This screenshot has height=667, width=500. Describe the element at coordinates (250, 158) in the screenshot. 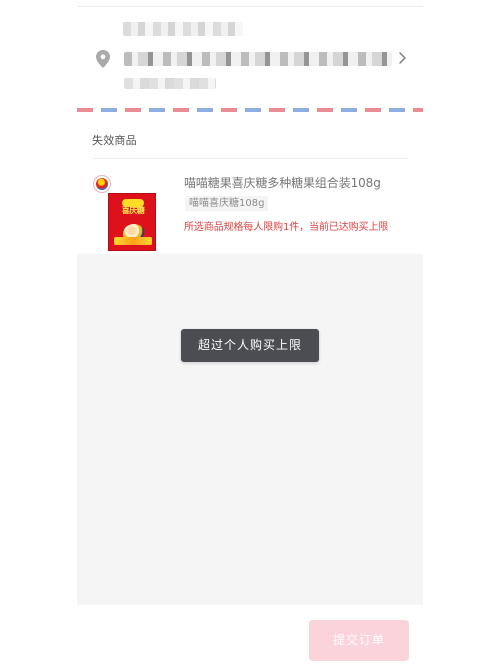

I see `invalid-goods-divider` at that location.